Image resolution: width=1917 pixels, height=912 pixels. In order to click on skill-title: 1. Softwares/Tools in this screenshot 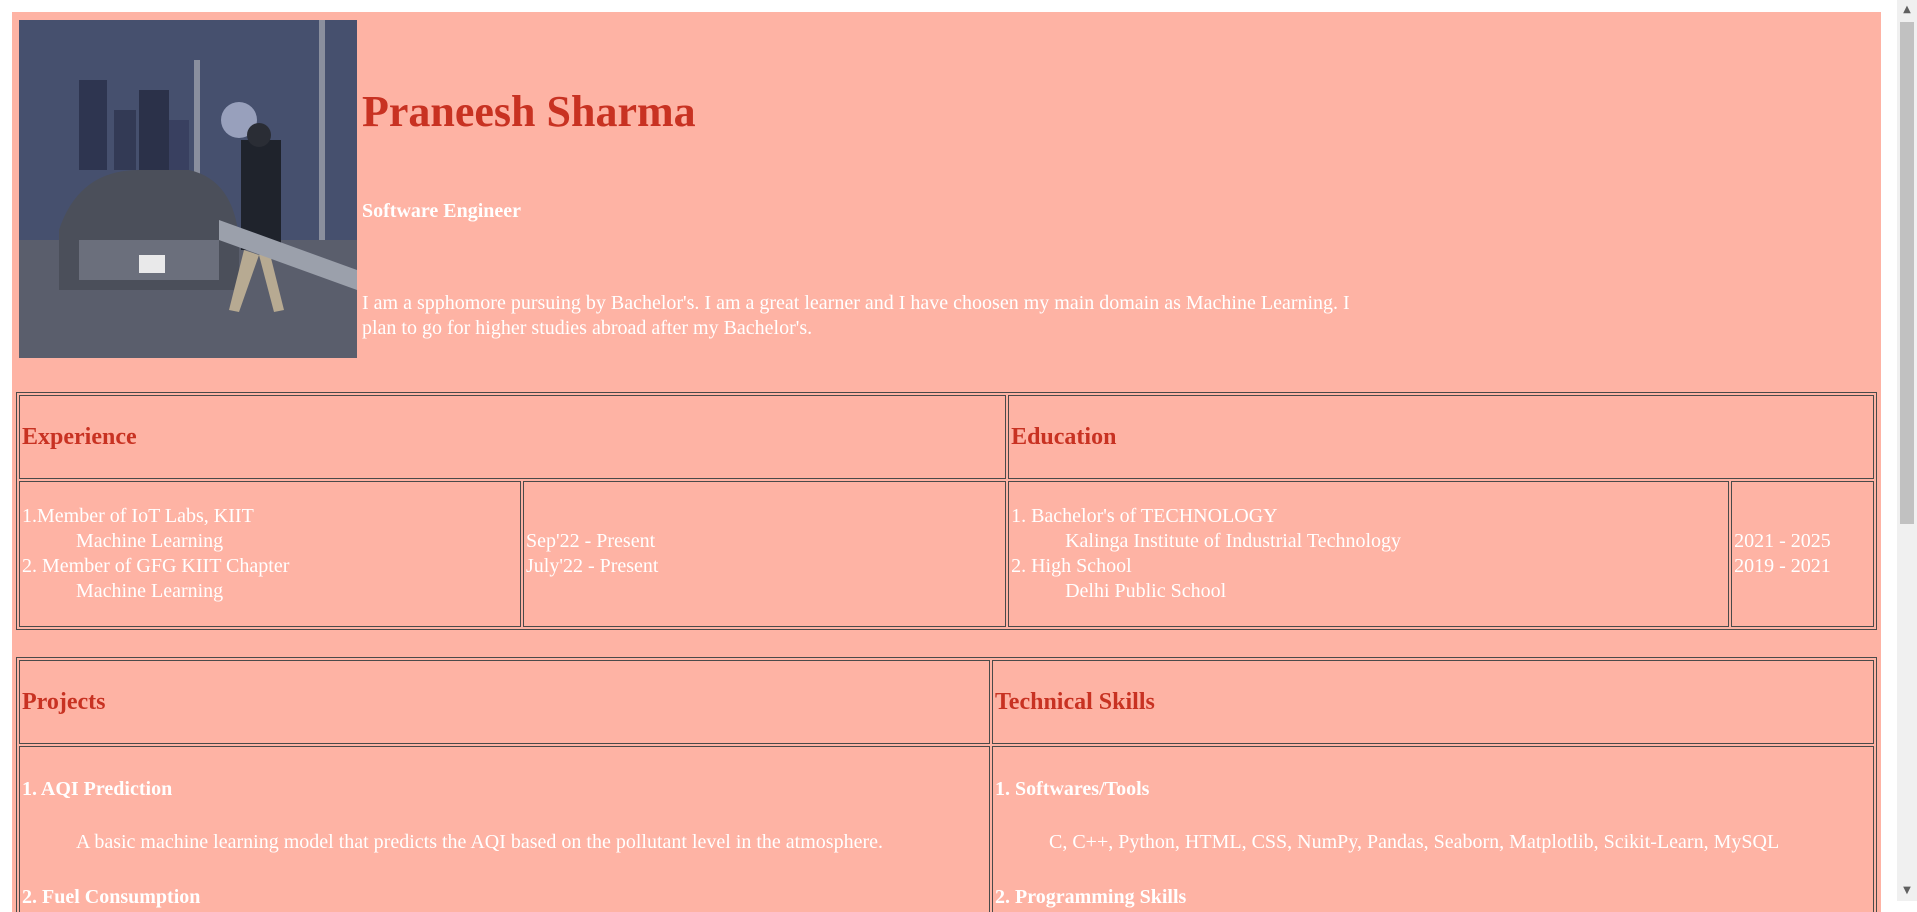, I will do `click(1072, 789)`.